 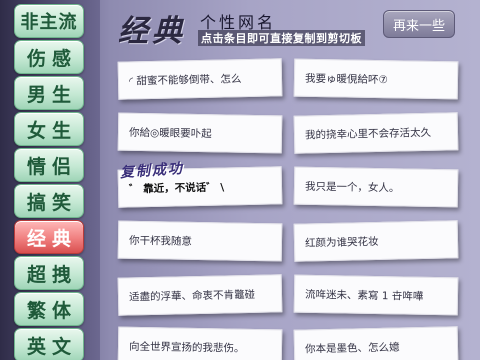 I want to click on nav-feizhuliu: 非主流, so click(x=49, y=21).